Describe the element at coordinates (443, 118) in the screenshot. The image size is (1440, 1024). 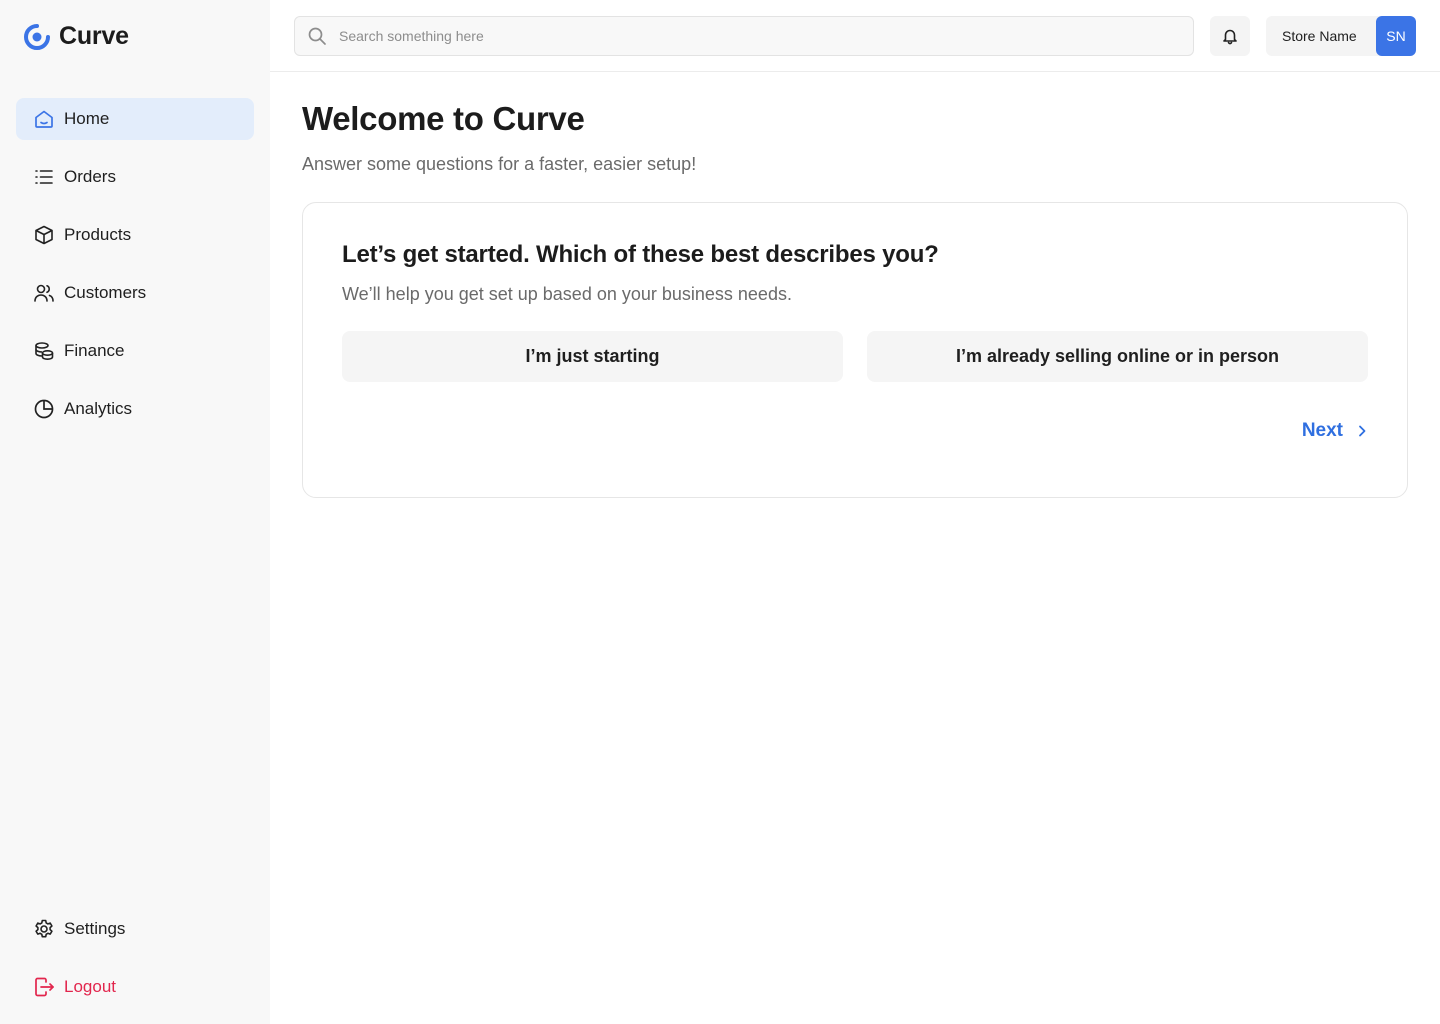
I see `page-title: Welcome to Curve` at that location.